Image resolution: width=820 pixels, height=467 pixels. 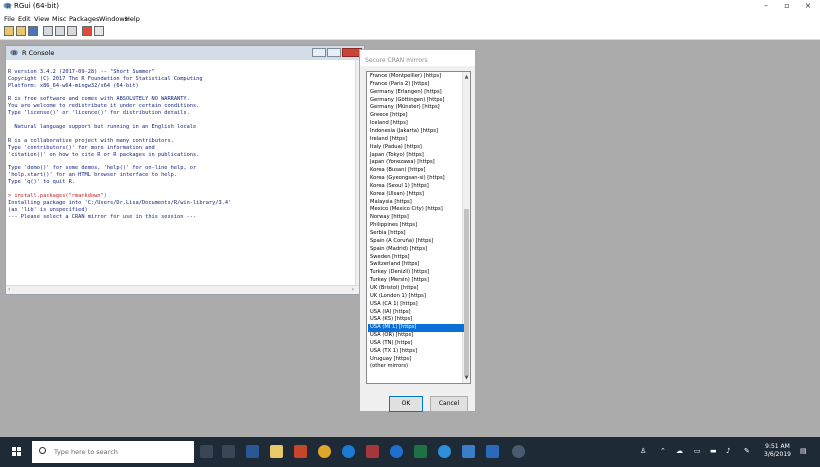 I want to click on open-script-icon, so click(x=9, y=31).